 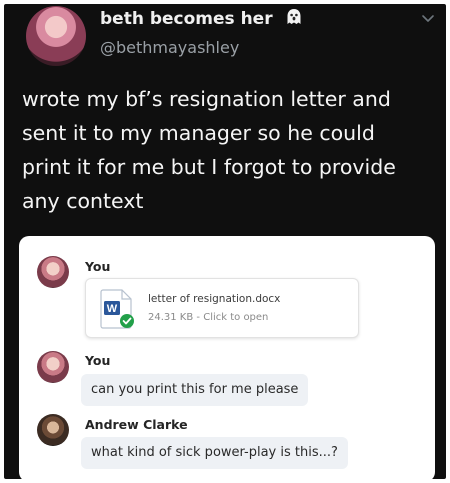 I want to click on file-name: letter of resignation.docx, so click(x=214, y=299).